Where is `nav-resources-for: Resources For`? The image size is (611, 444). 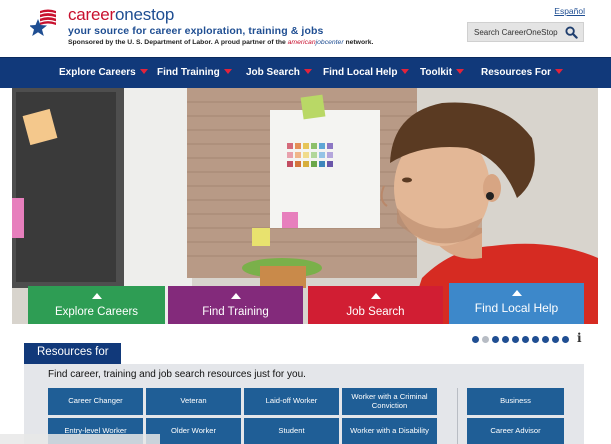
nav-resources-for: Resources For is located at coordinates (522, 72).